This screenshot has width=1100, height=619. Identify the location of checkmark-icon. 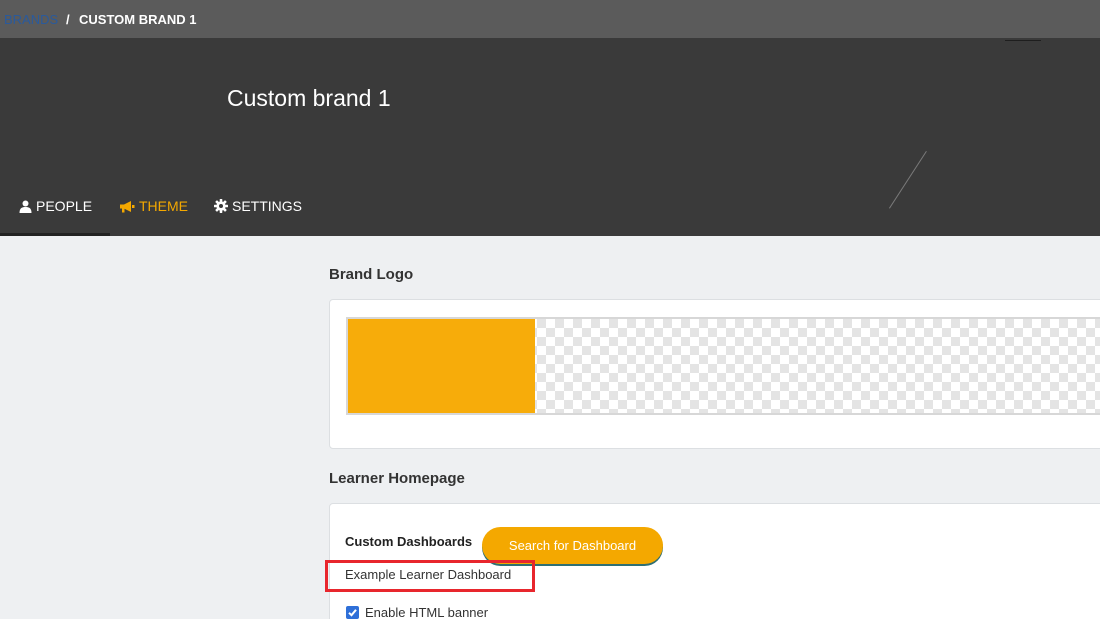
(352, 613).